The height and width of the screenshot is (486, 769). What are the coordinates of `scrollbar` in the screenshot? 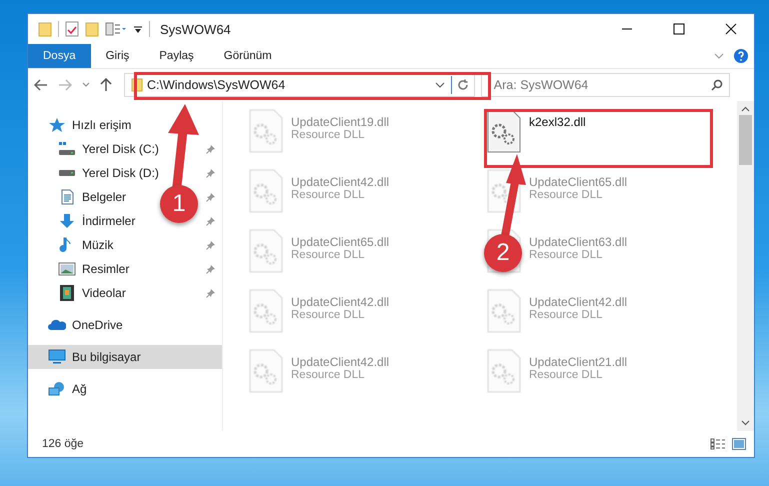 It's located at (745, 266).